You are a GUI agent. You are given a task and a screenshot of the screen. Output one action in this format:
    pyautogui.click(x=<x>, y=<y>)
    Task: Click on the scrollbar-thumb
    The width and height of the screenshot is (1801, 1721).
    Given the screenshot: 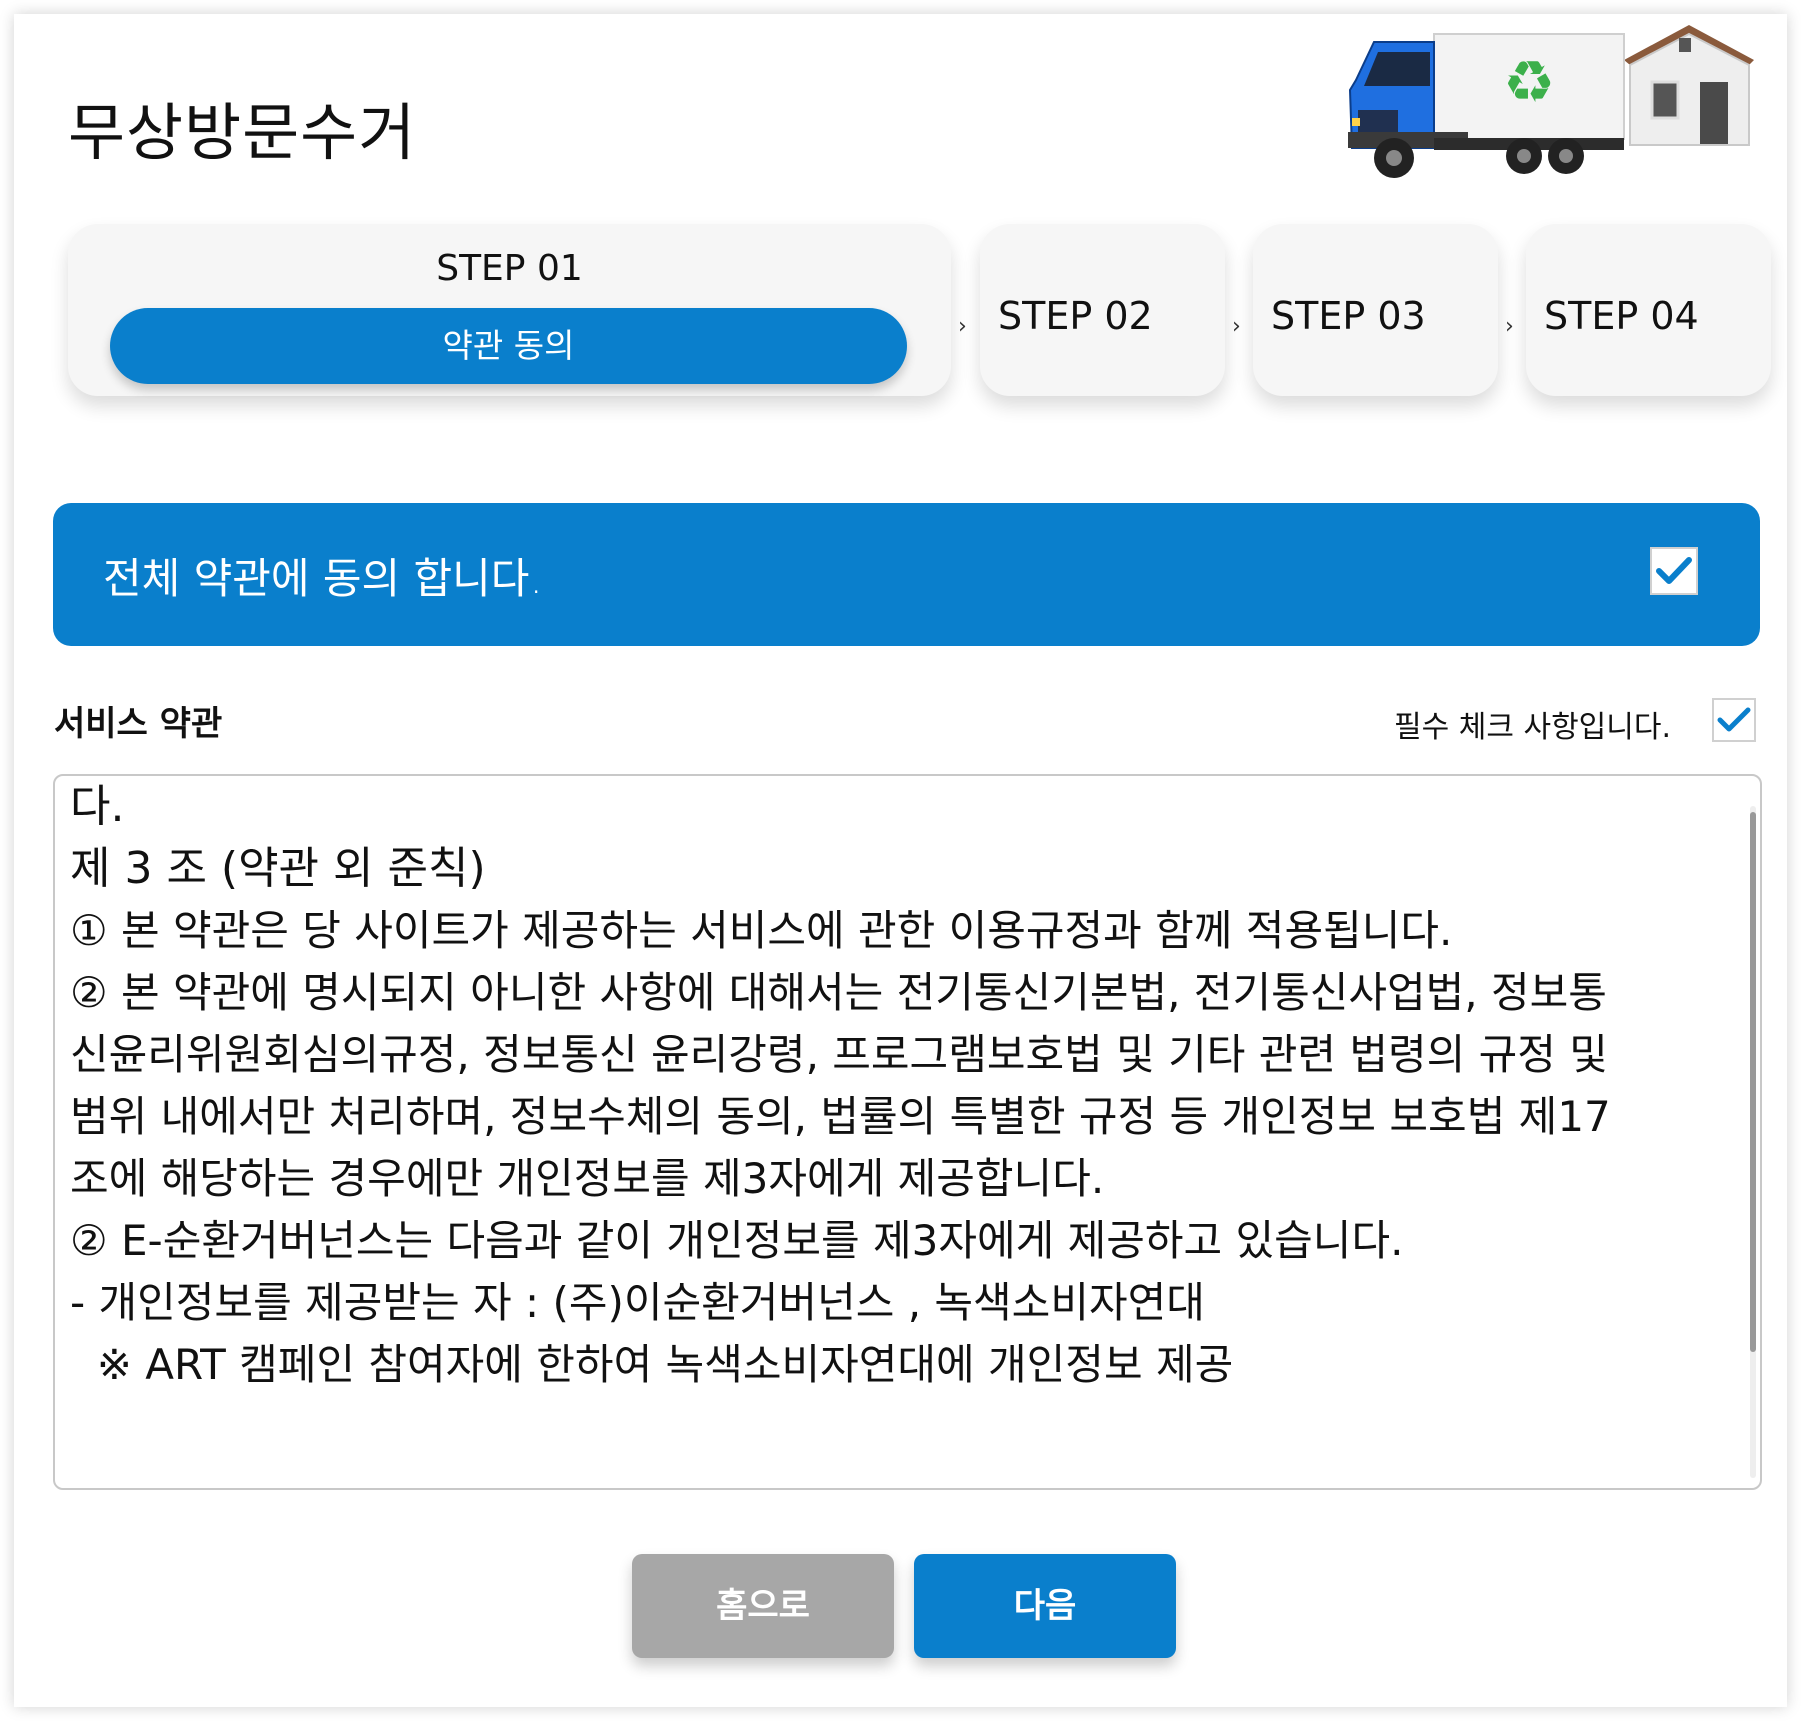 What is the action you would take?
    pyautogui.click(x=1753, y=1082)
    